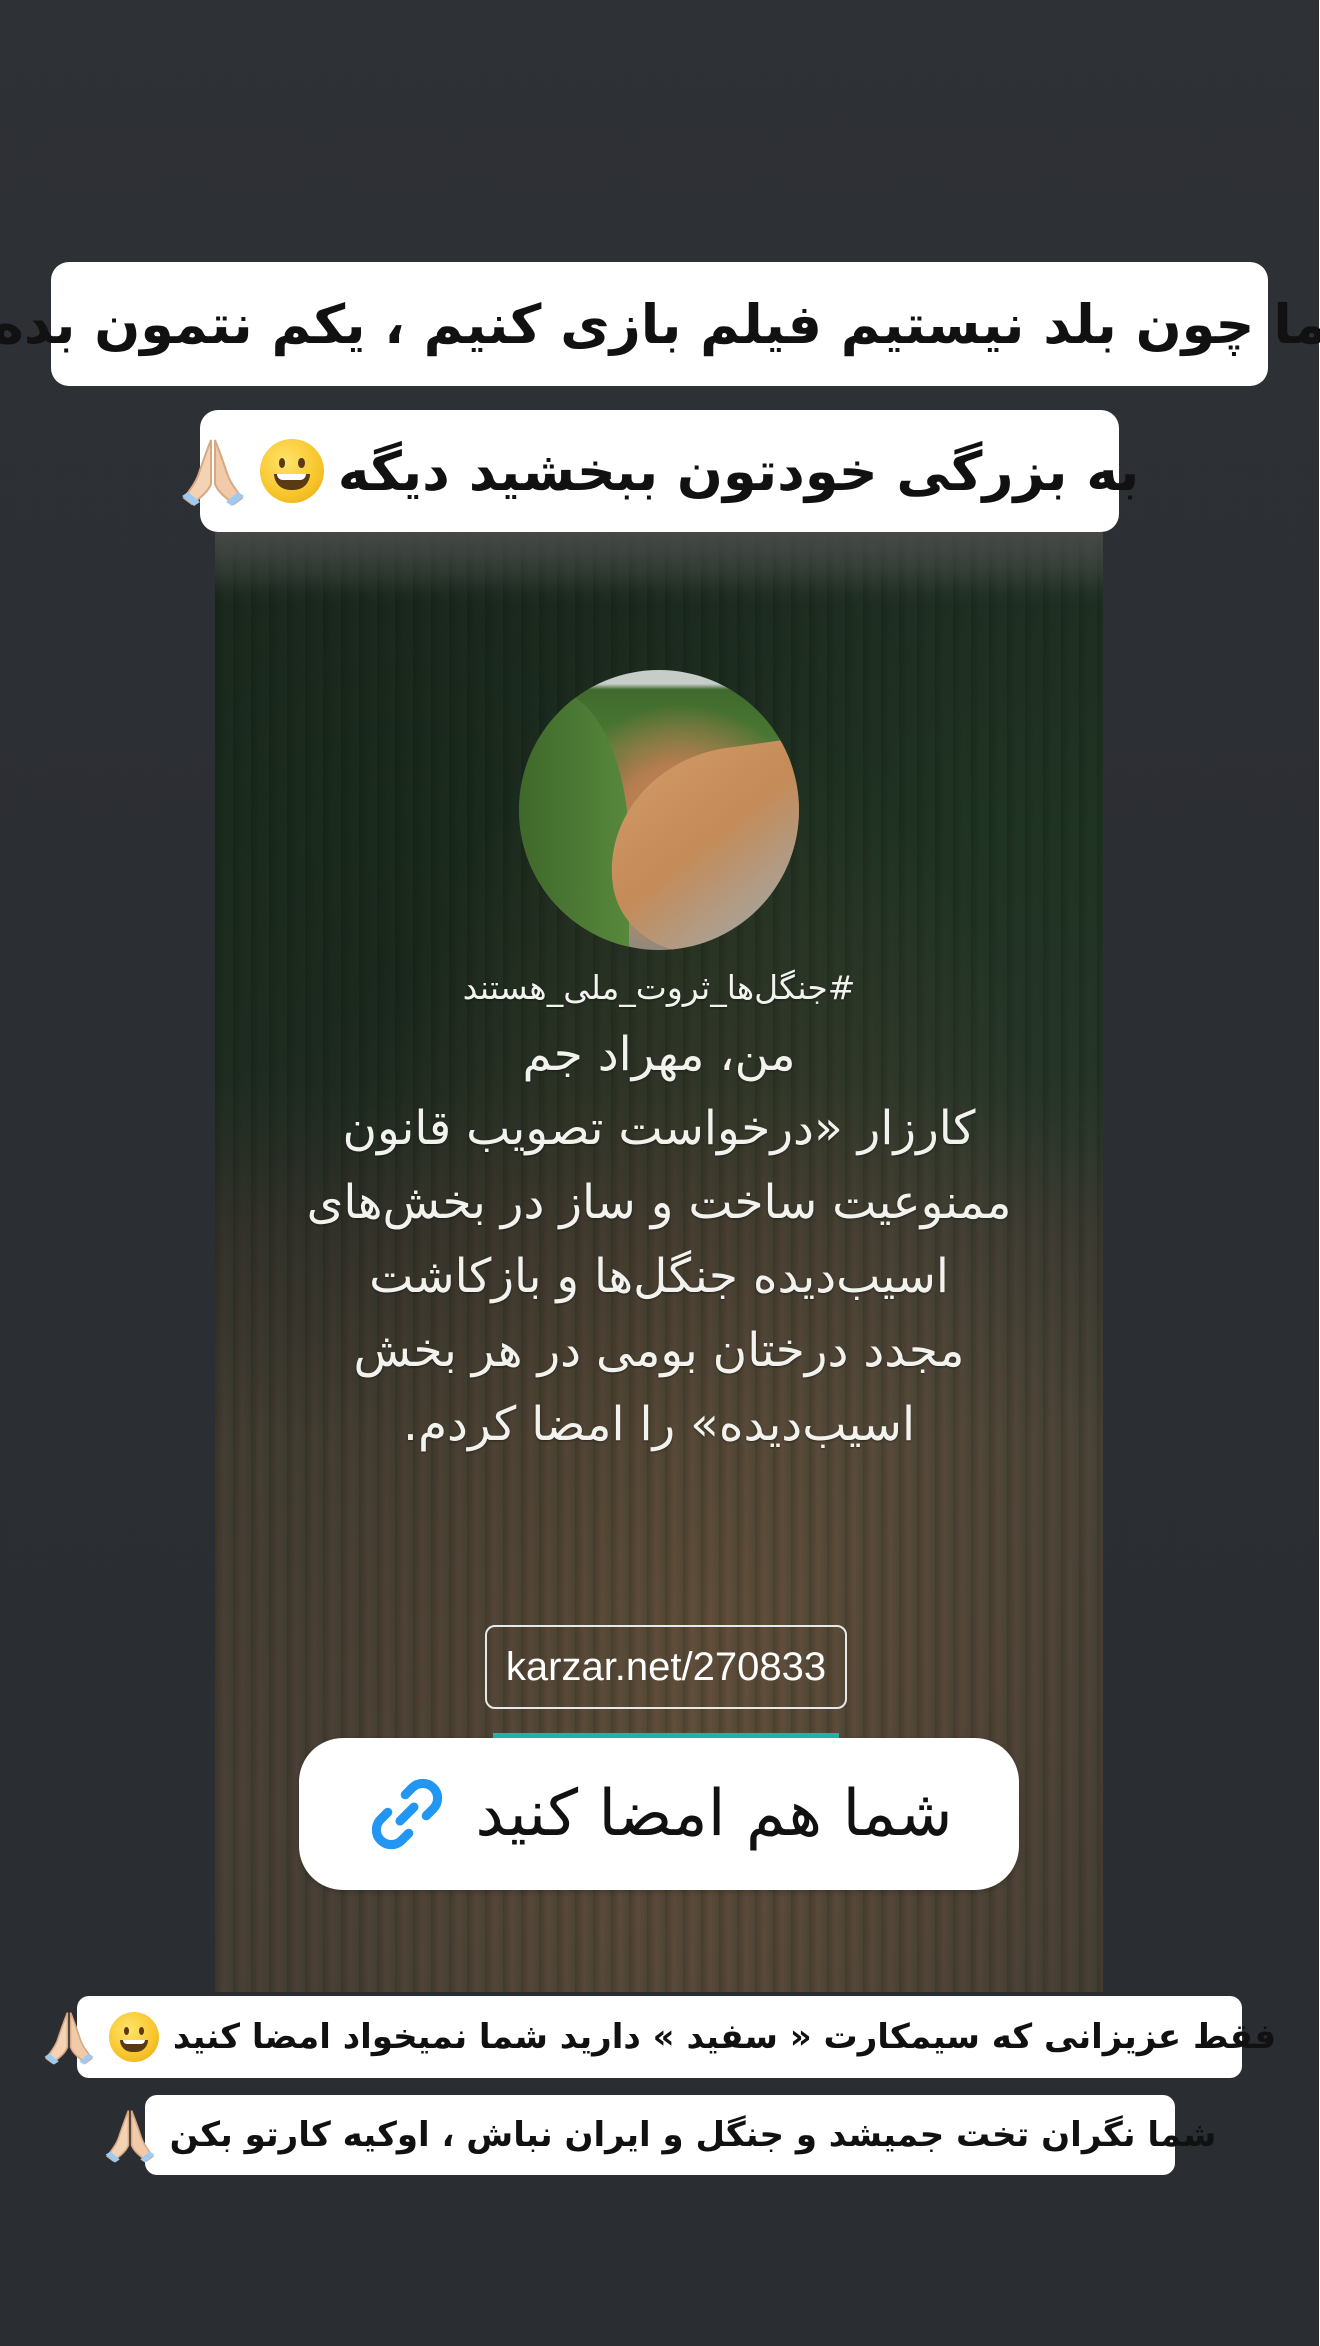 The height and width of the screenshot is (2346, 1320). I want to click on petition-link: karzar.net/270833, so click(667, 1667).